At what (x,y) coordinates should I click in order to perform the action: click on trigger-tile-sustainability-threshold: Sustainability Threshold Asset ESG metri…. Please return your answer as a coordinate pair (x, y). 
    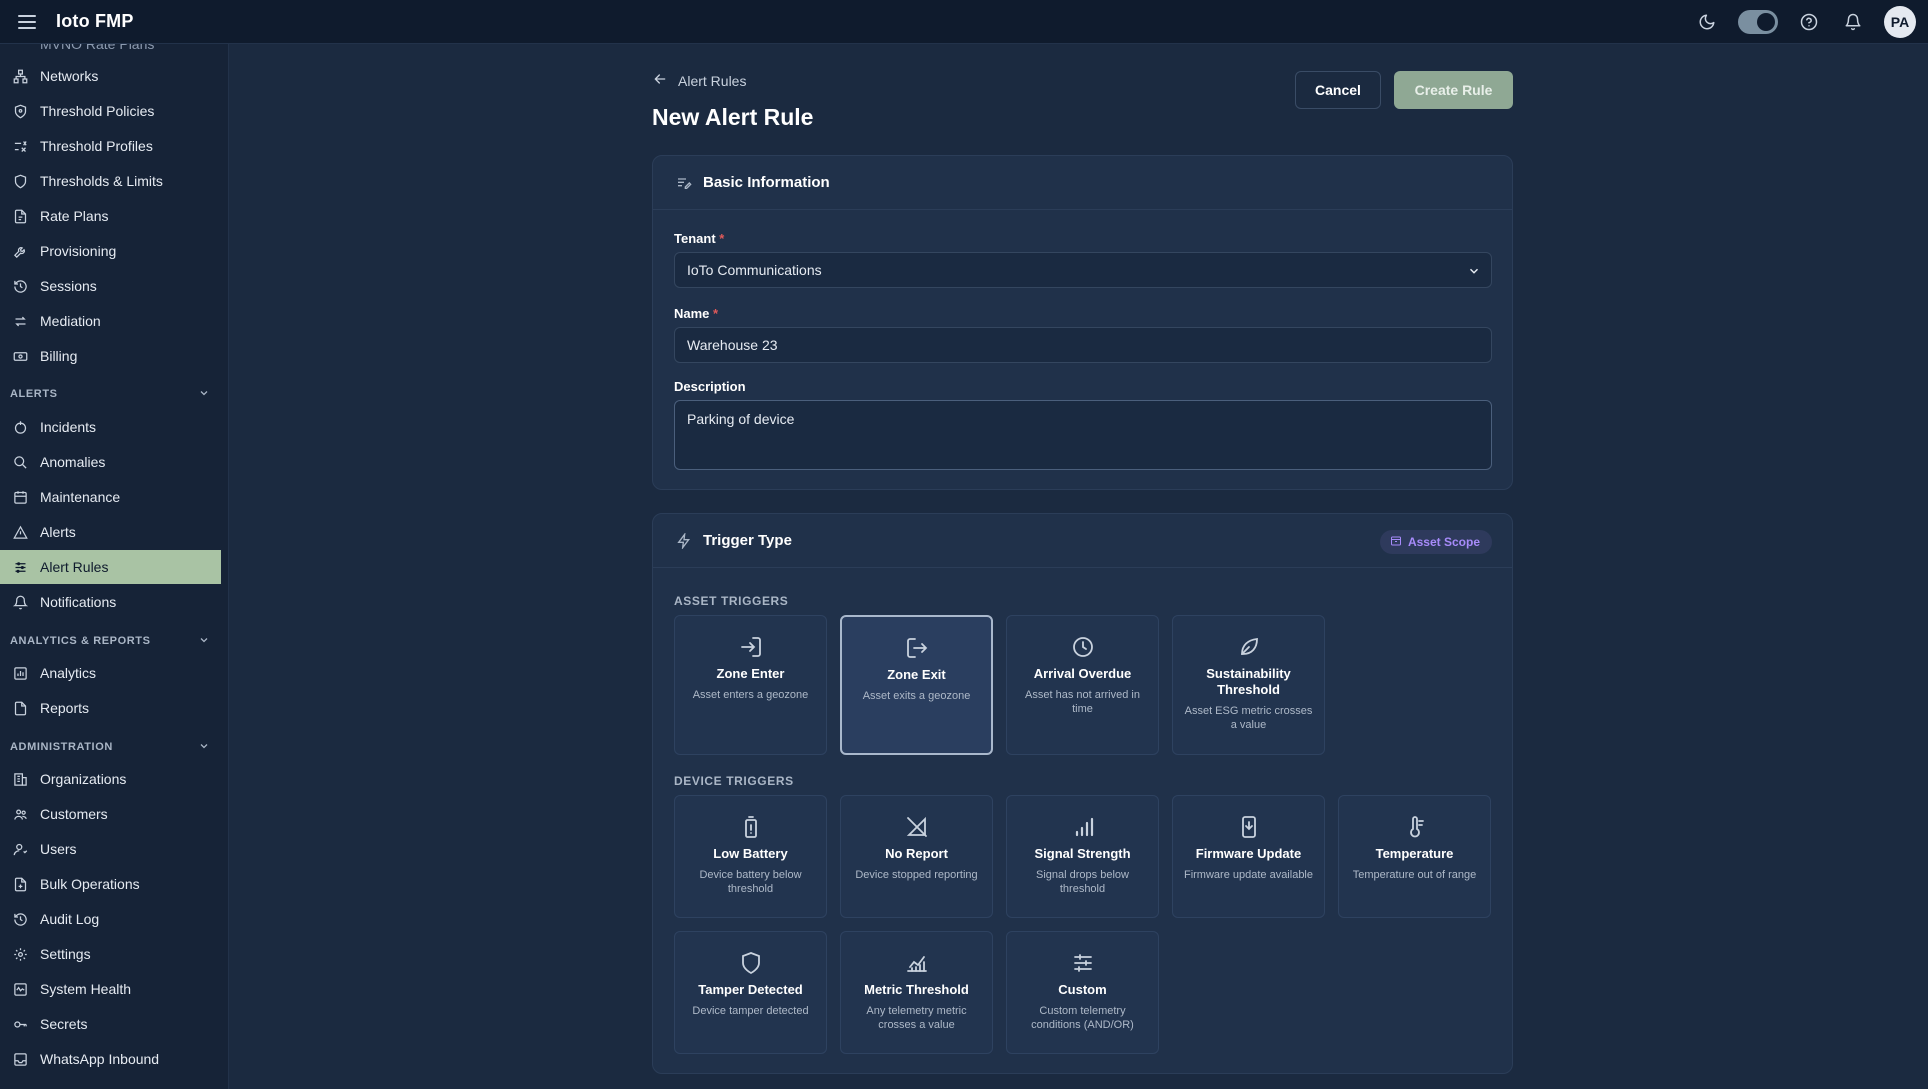
    Looking at the image, I should click on (1248, 685).